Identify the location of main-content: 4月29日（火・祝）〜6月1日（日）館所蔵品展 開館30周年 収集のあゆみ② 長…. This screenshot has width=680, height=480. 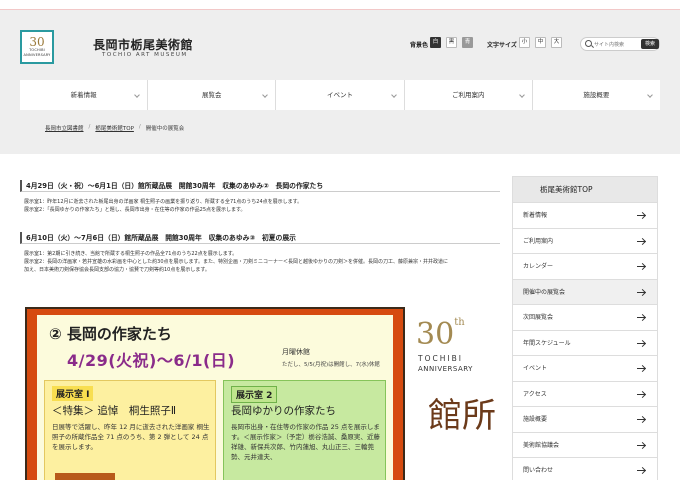
(260, 227).